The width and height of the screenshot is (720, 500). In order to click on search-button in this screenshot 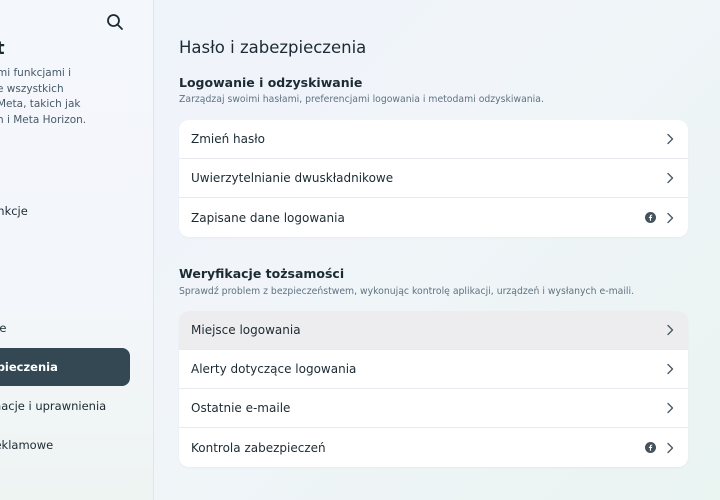, I will do `click(115, 22)`.